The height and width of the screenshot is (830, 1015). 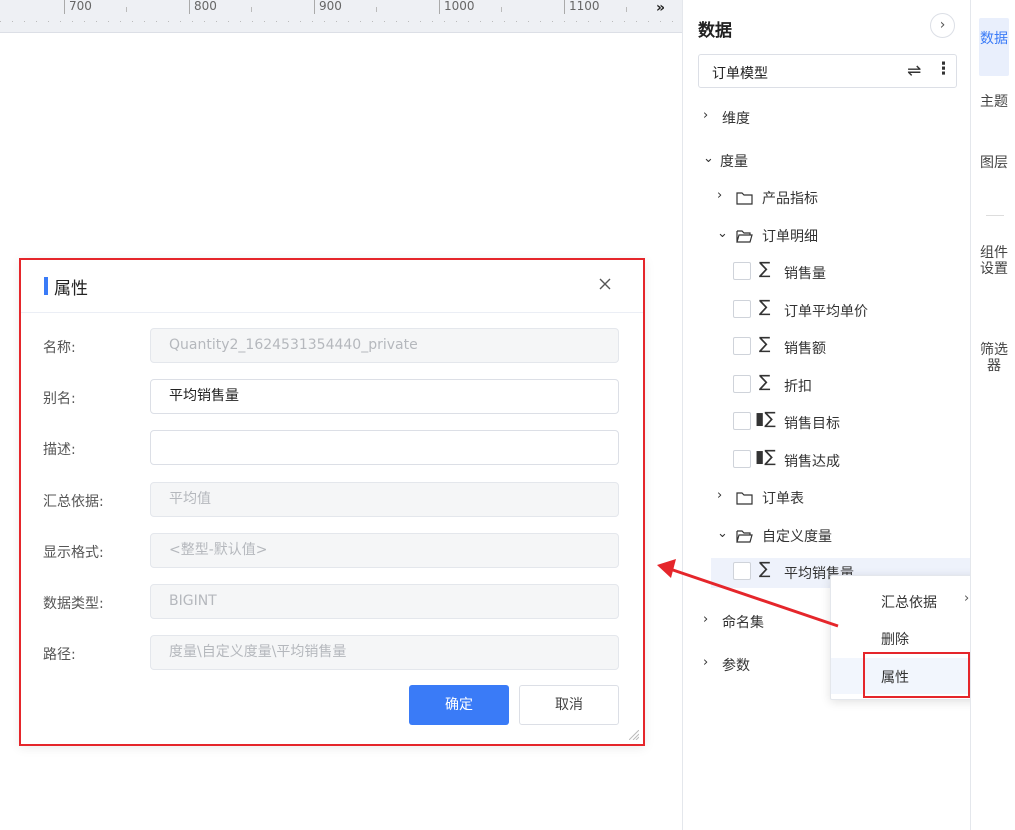 What do you see at coordinates (827, 461) in the screenshot?
I see `tree-field-item: ▮∑ 销售达成` at bounding box center [827, 461].